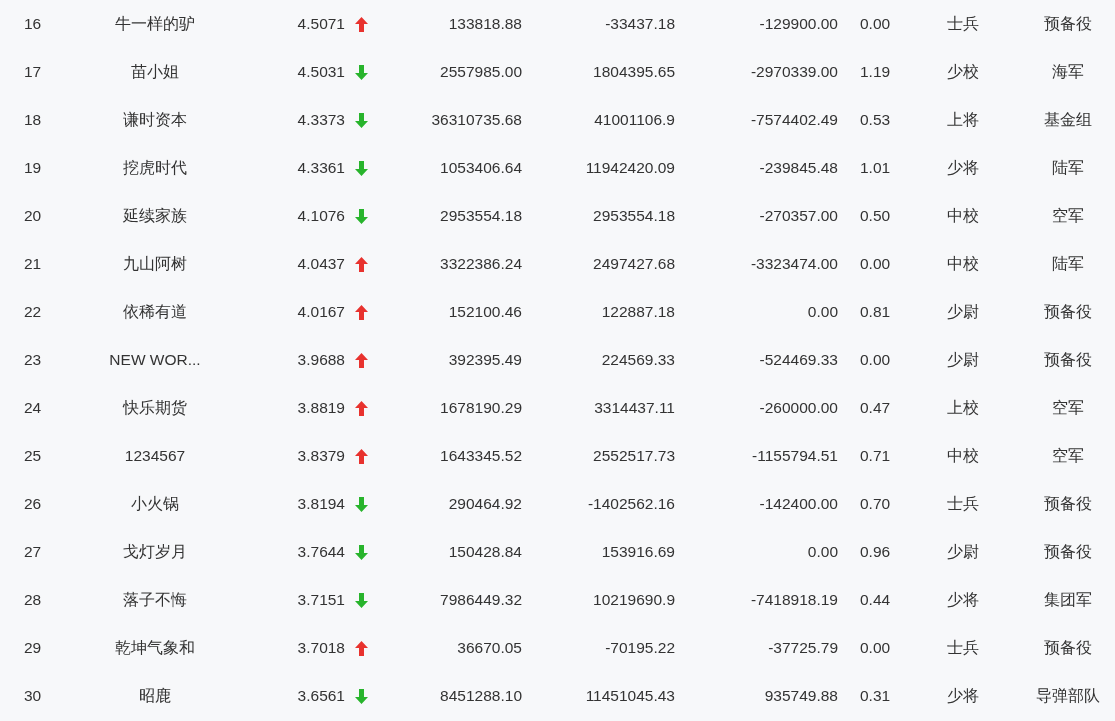 This screenshot has height=721, width=1115. I want to click on table-cell: 1053406.64, so click(481, 168).